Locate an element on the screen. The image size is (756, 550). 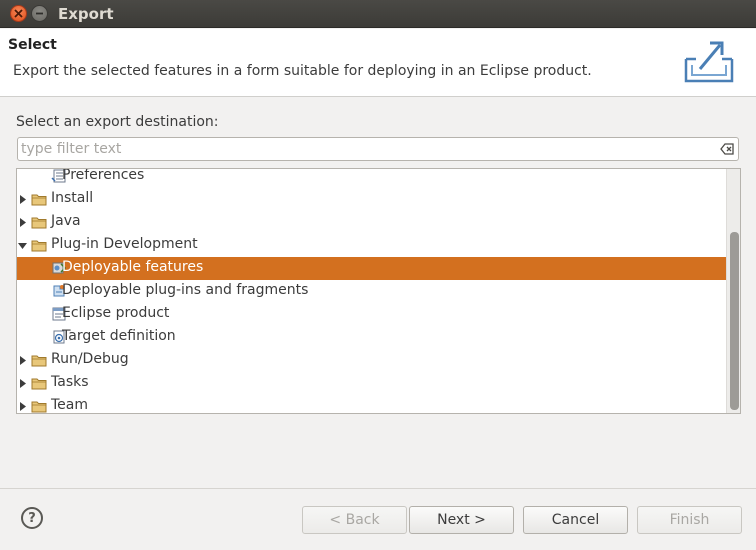
filter-field is located at coordinates (378, 149).